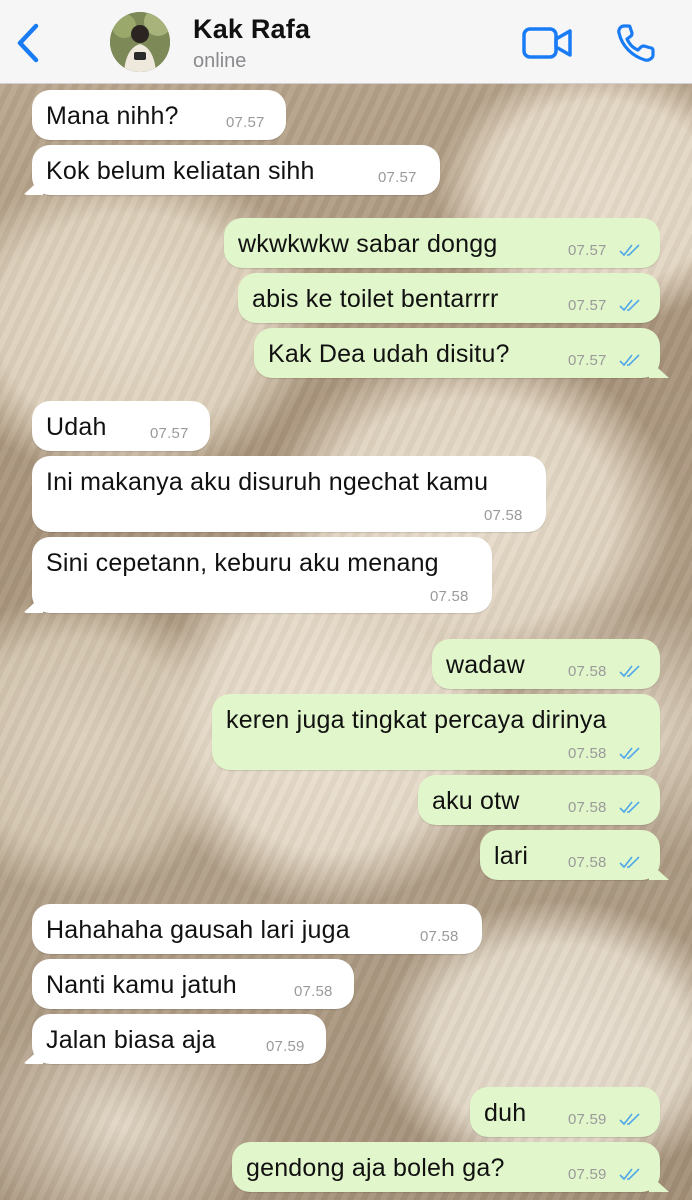 The height and width of the screenshot is (1200, 692). I want to click on chat-header: Kak Rafa online, so click(346, 42).